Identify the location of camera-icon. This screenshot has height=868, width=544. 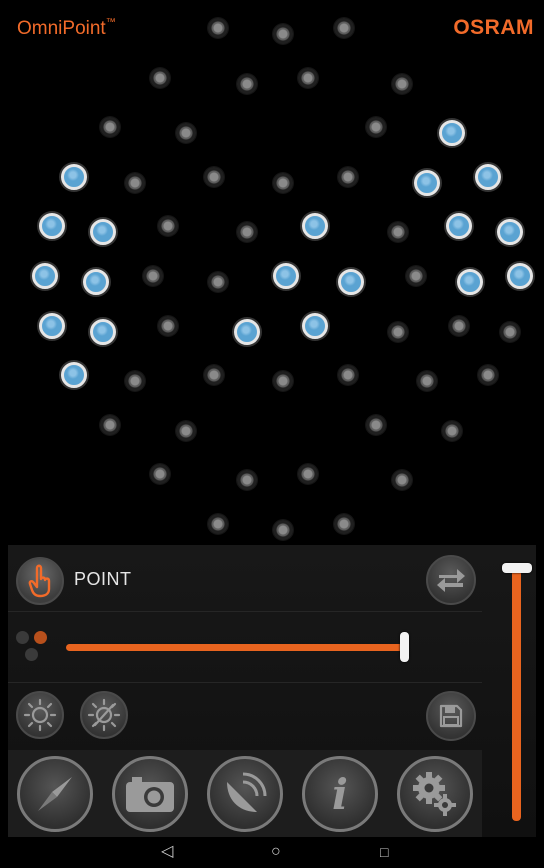
(150, 794).